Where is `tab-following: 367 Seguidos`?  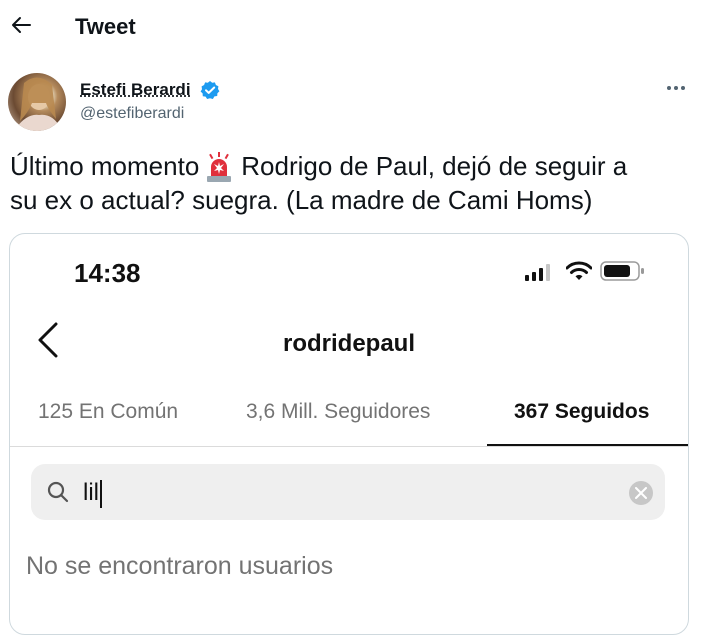
tab-following: 367 Seguidos is located at coordinates (581, 412).